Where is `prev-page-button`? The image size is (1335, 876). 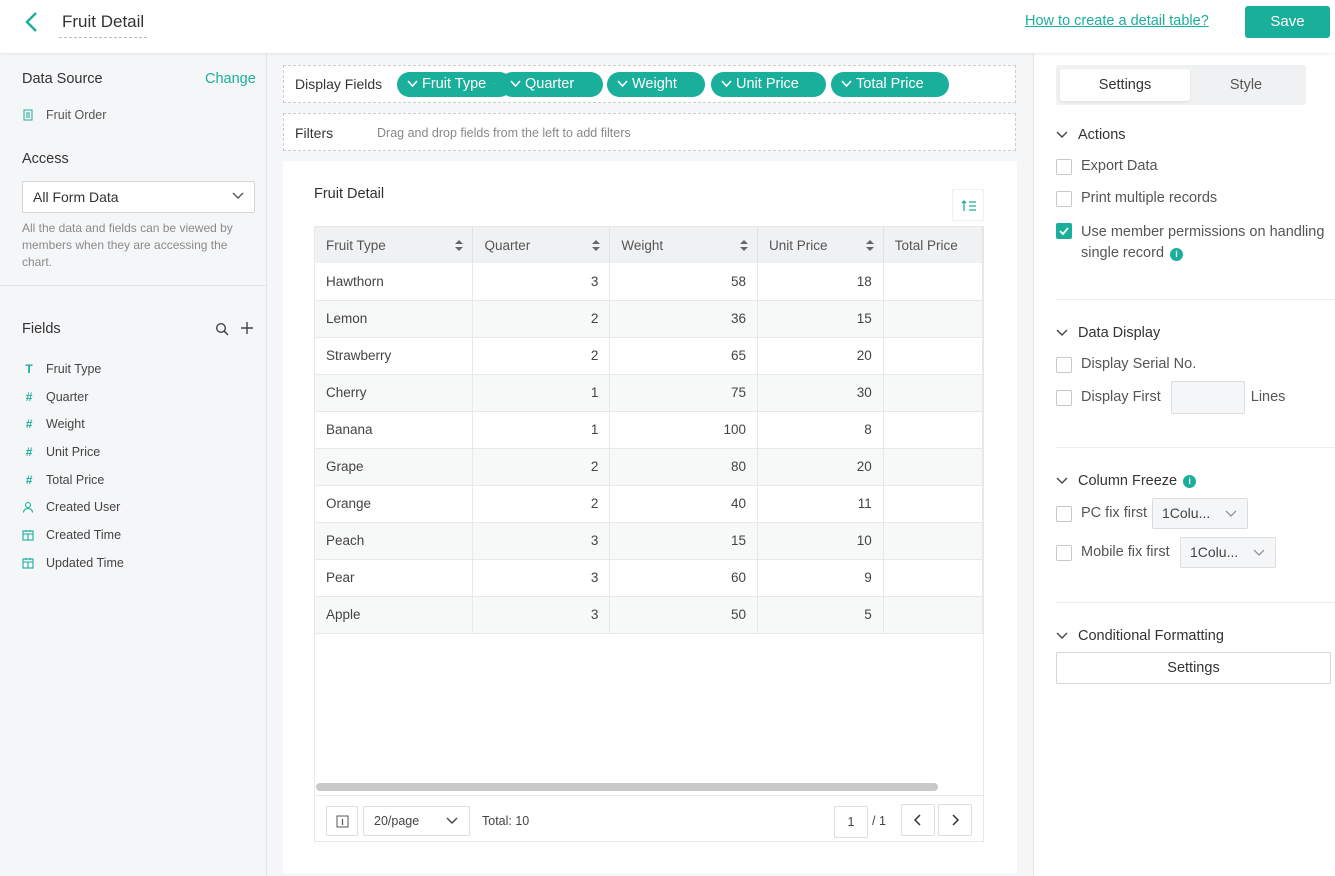
prev-page-button is located at coordinates (918, 820).